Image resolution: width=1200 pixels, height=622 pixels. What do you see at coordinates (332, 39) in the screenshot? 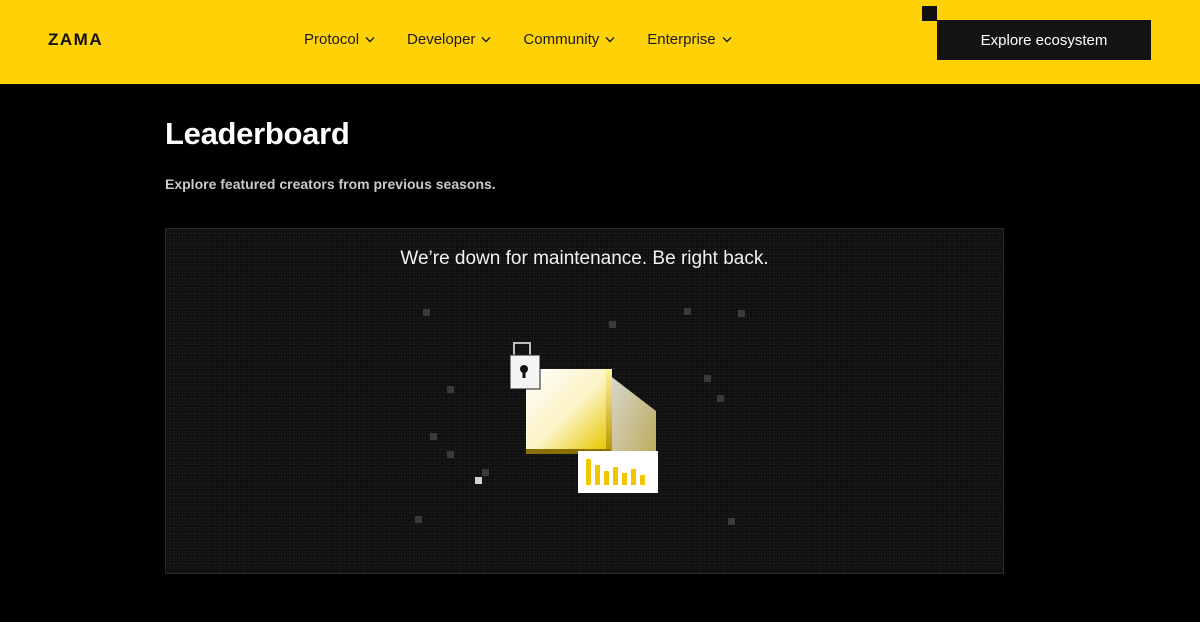
I see `nav-item-label: Protocol` at bounding box center [332, 39].